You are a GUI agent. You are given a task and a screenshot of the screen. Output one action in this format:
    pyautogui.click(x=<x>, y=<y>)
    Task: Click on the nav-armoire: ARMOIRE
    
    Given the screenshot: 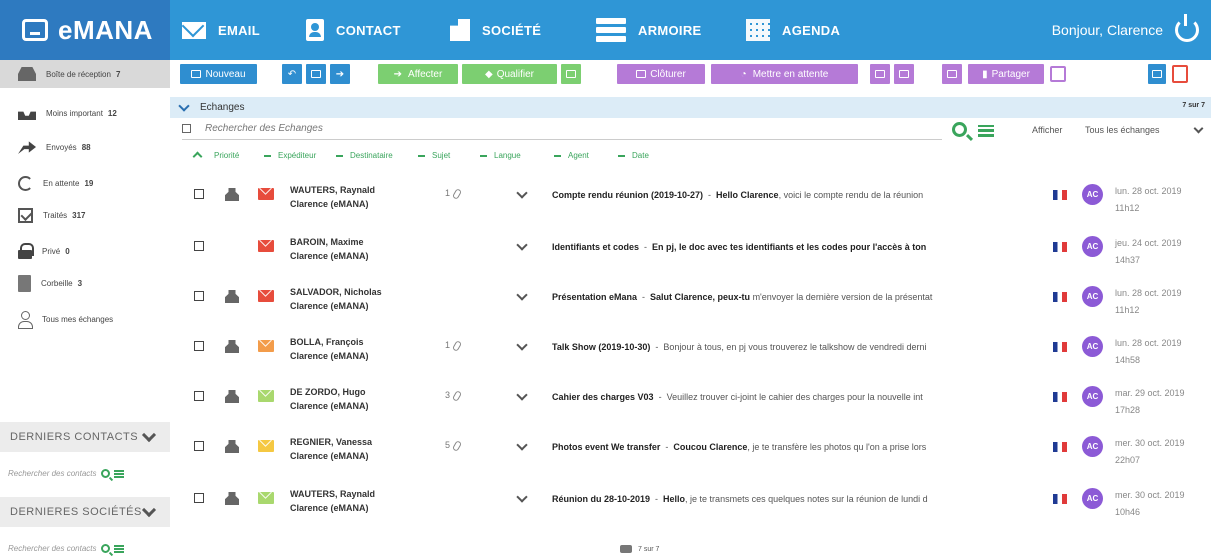 What is the action you would take?
    pyautogui.click(x=649, y=30)
    